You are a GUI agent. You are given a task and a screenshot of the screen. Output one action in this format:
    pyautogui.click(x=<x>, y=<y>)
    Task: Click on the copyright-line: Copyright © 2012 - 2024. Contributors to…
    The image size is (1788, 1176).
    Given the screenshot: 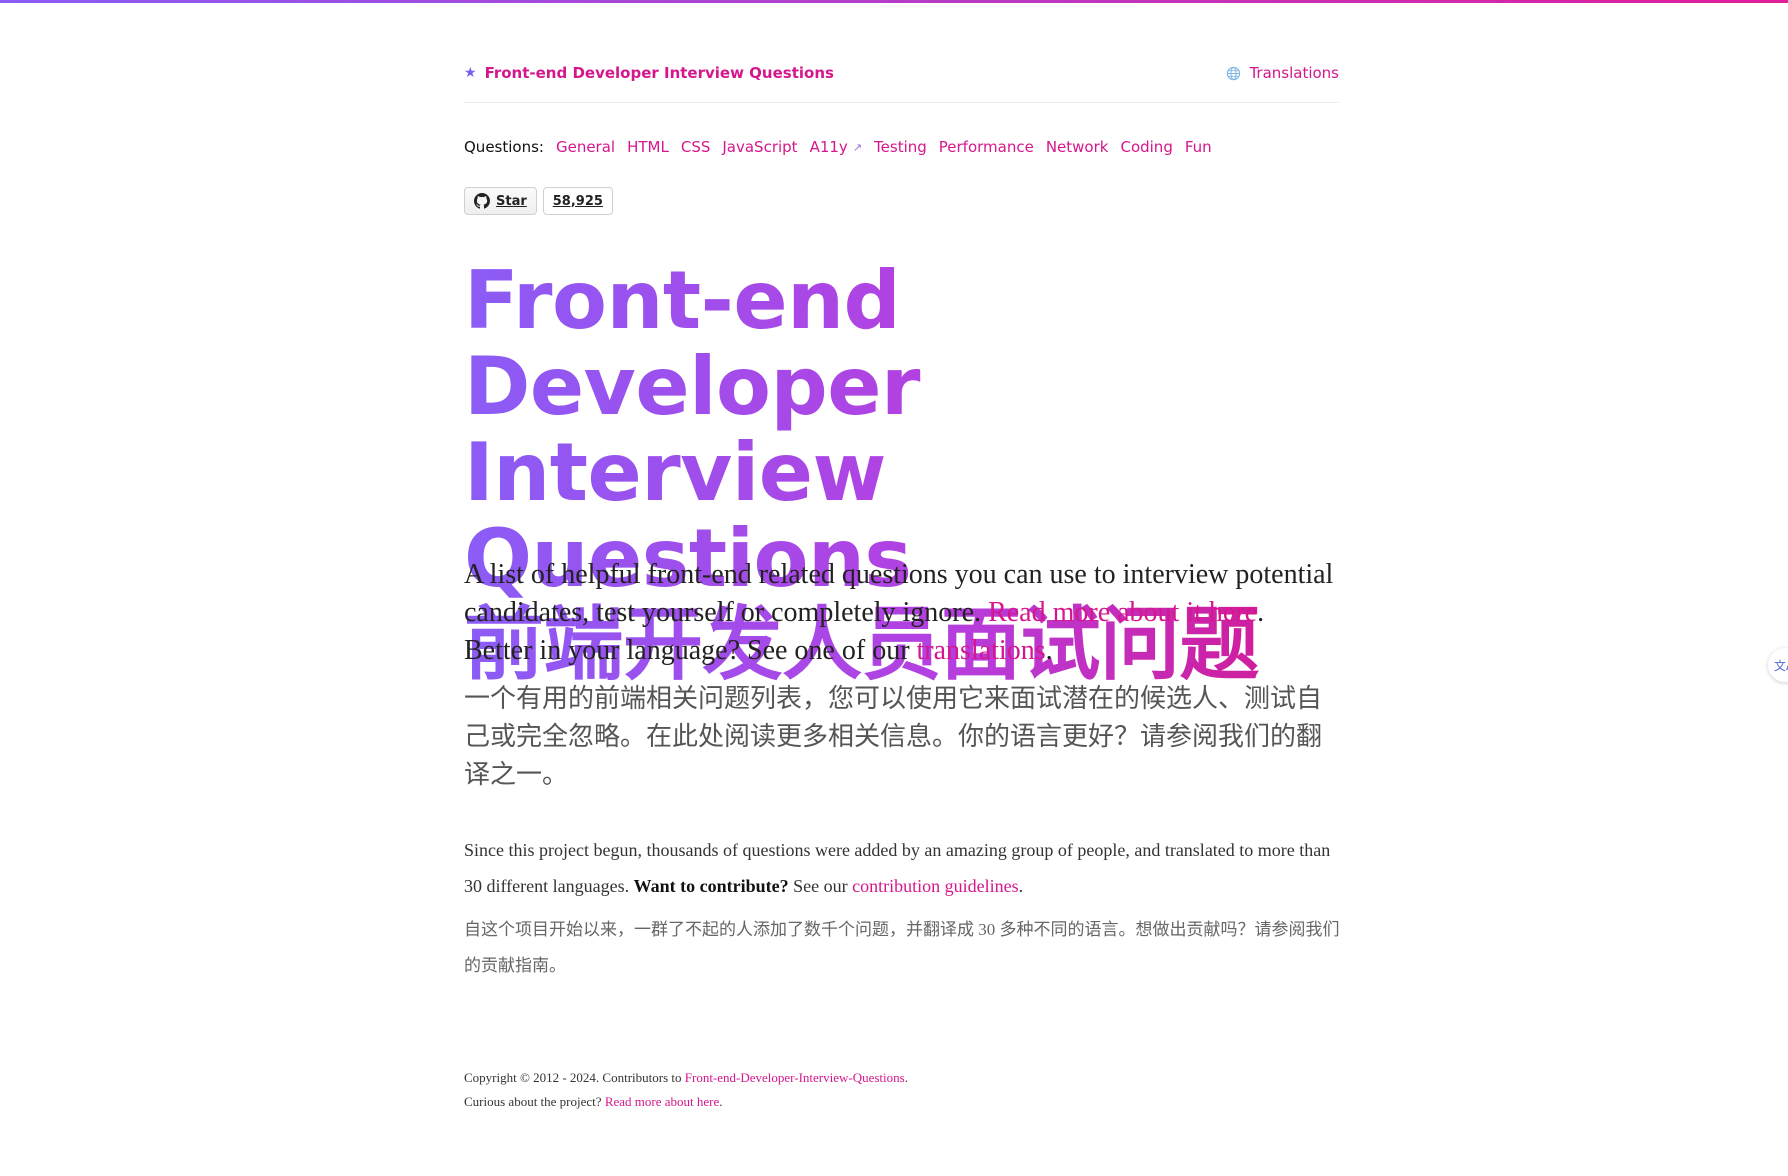 What is the action you would take?
    pyautogui.click(x=901, y=1078)
    